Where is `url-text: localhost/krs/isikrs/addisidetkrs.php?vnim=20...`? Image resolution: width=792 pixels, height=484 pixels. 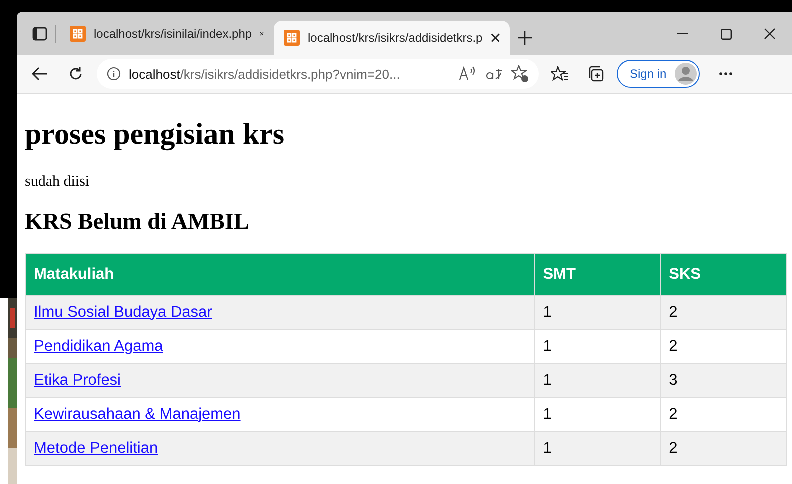
url-text: localhost/krs/isikrs/addisidetkrs.php?vnim=20... is located at coordinates (265, 74).